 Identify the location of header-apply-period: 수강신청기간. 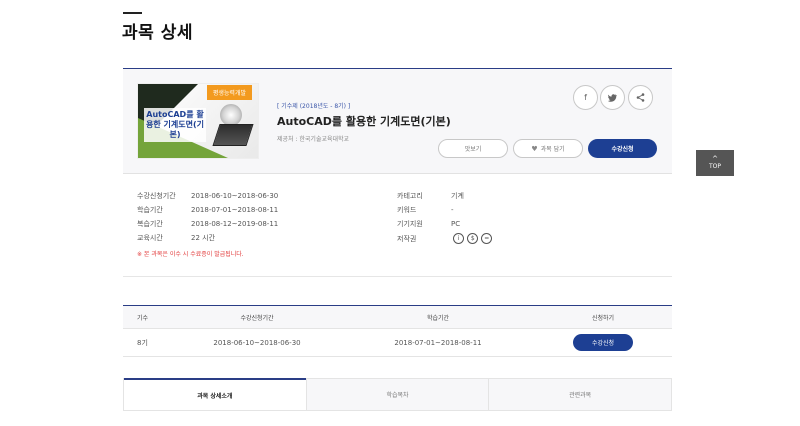
(257, 318).